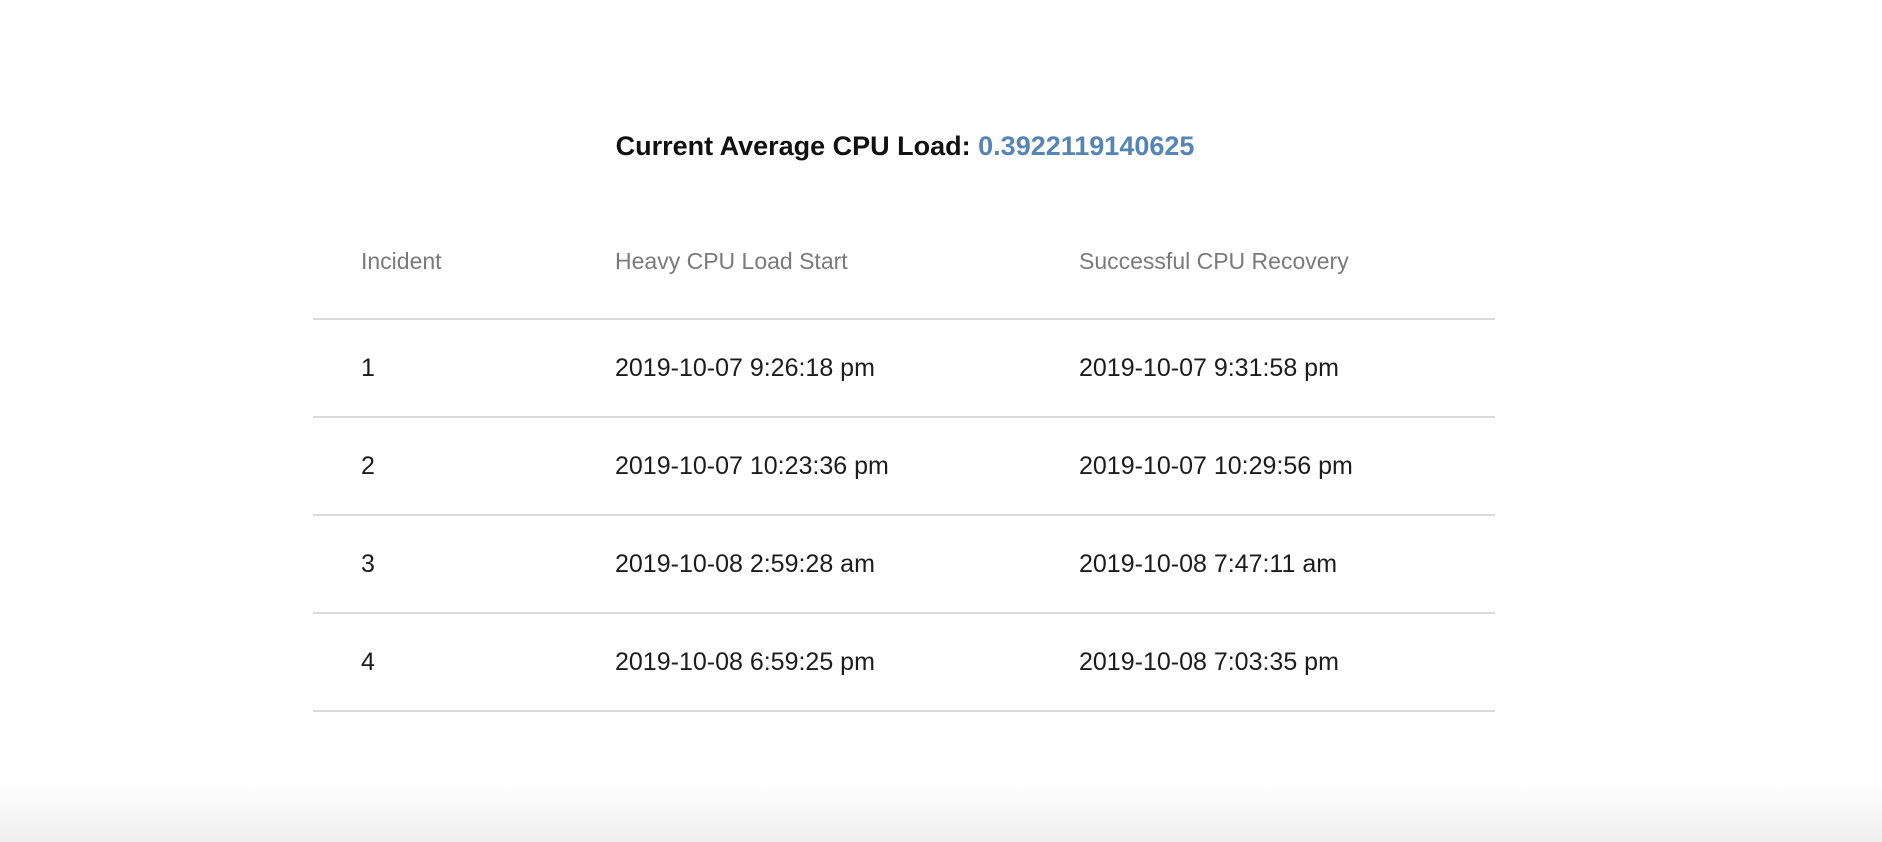 This screenshot has width=1882, height=842. Describe the element at coordinates (941, 812) in the screenshot. I see `bottom-fade` at that location.